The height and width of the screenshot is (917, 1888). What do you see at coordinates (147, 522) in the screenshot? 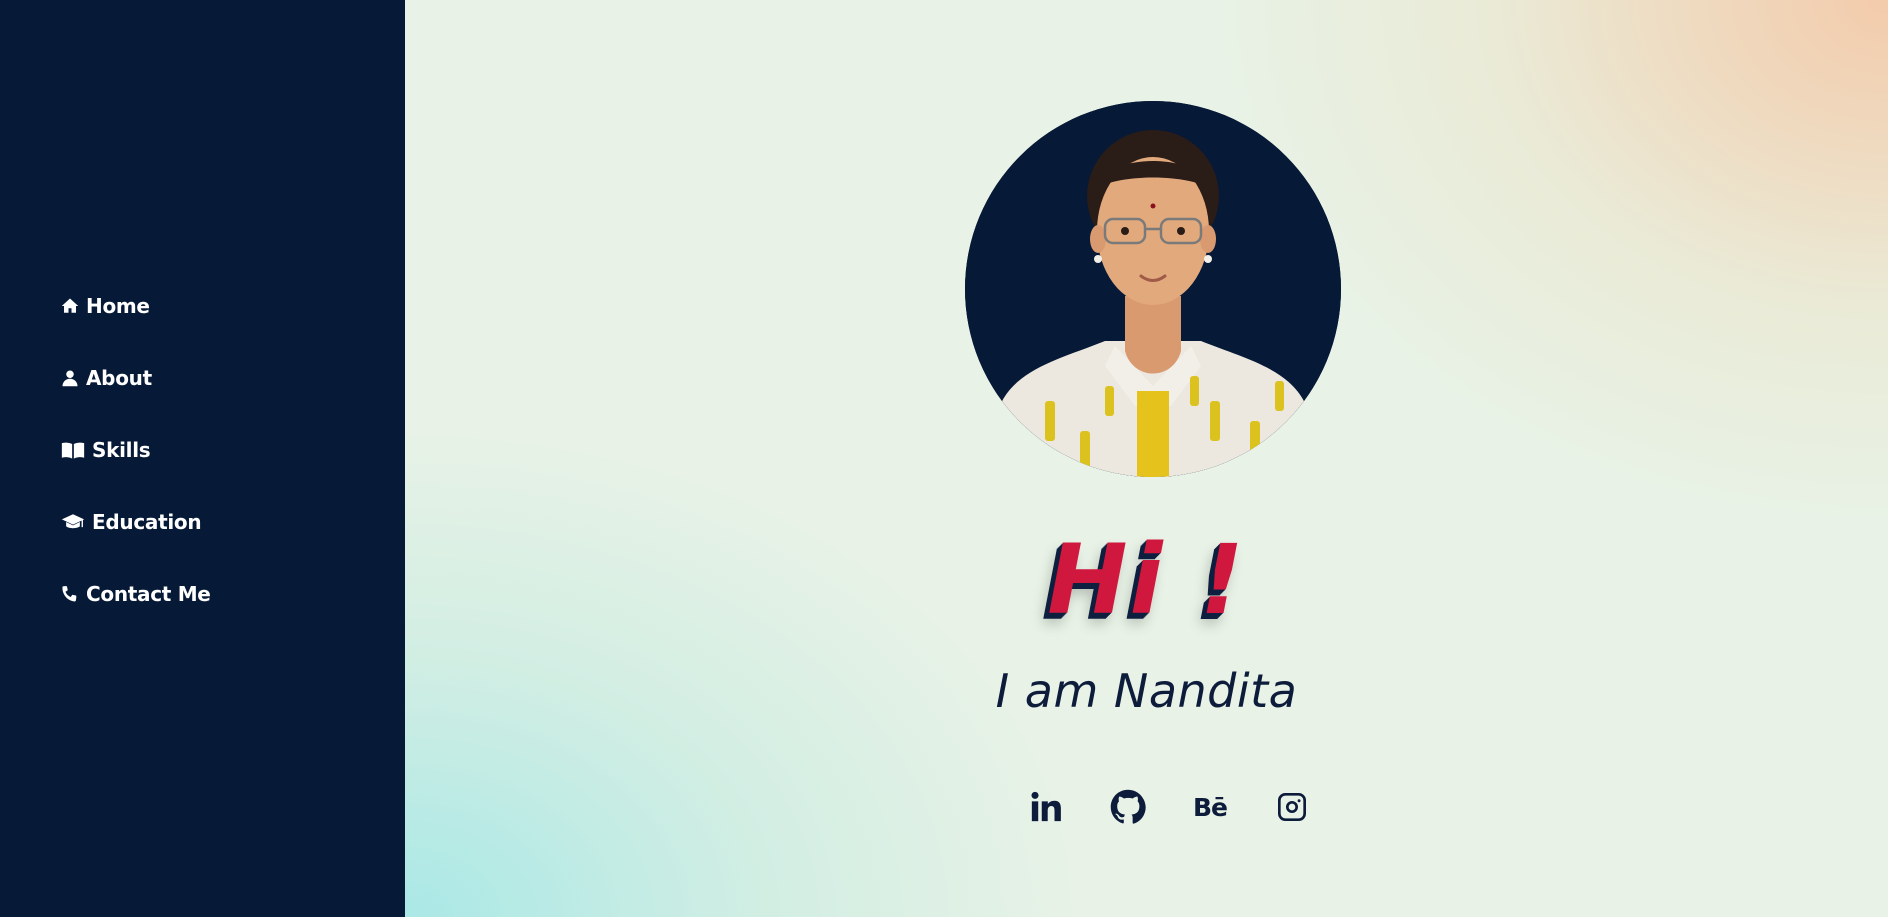
I see `nav-item-label: Education` at bounding box center [147, 522].